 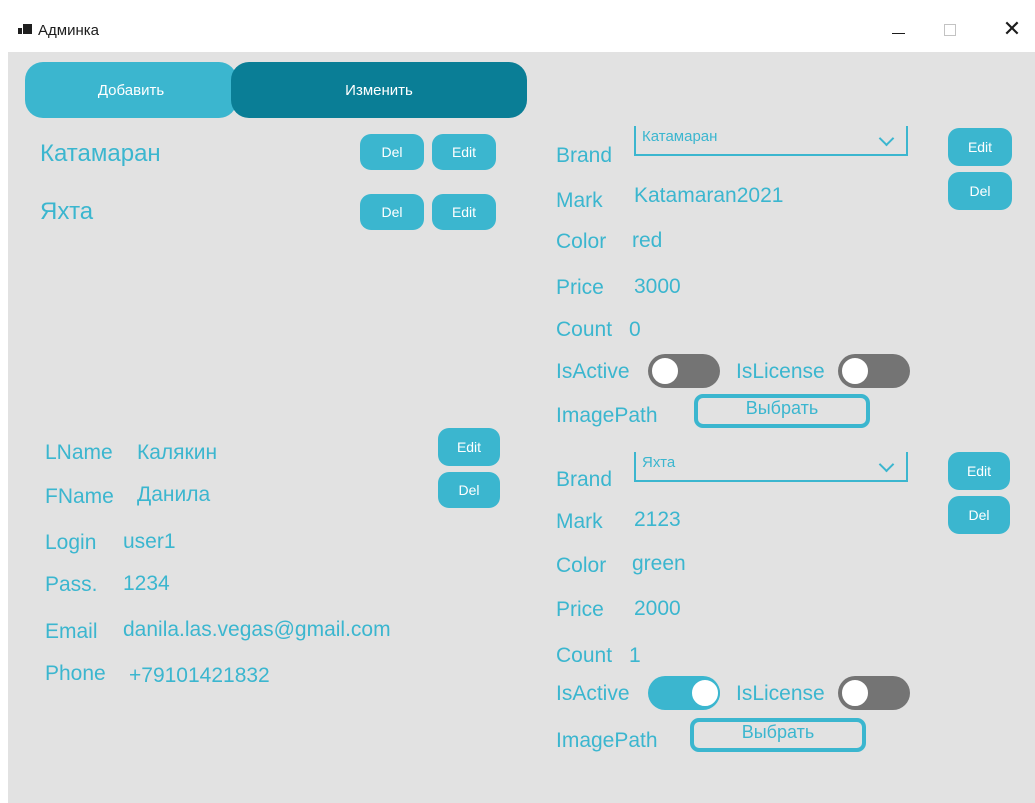 I want to click on color-value: green, so click(x=659, y=563).